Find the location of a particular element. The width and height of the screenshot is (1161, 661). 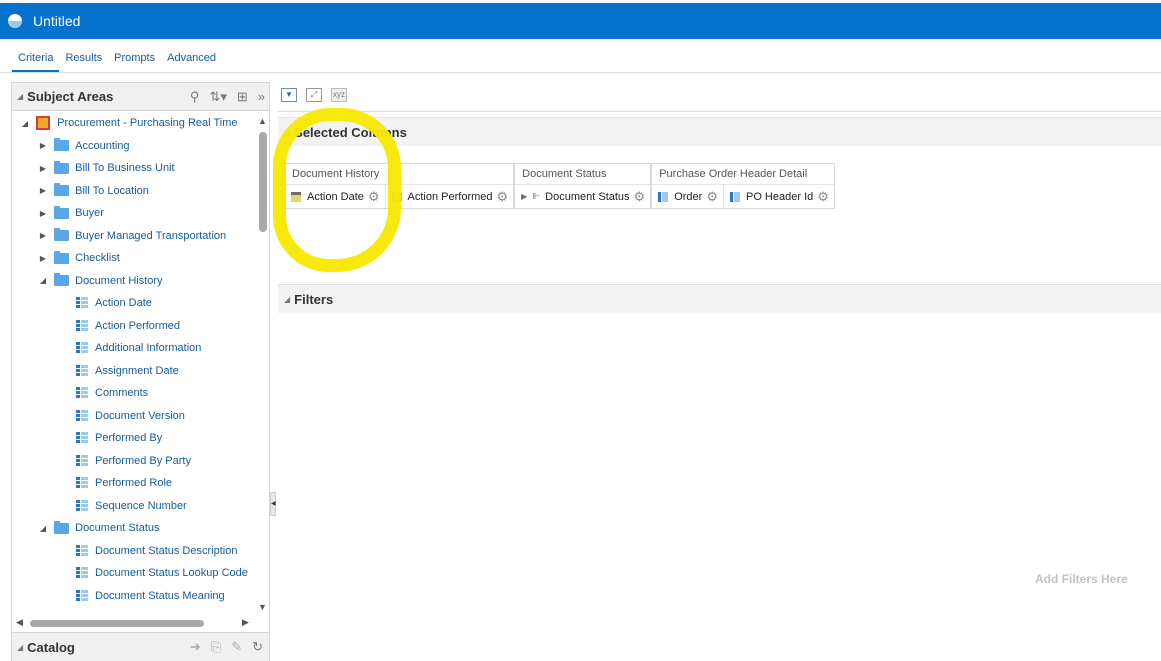

column-chip-label: Action Performed is located at coordinates (450, 196).